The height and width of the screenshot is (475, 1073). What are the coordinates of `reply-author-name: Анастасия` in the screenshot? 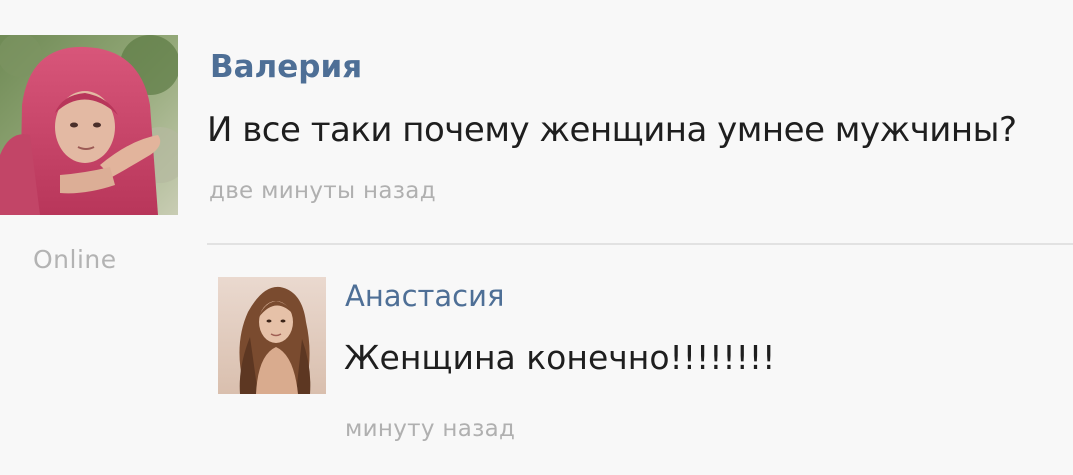 It's located at (424, 296).